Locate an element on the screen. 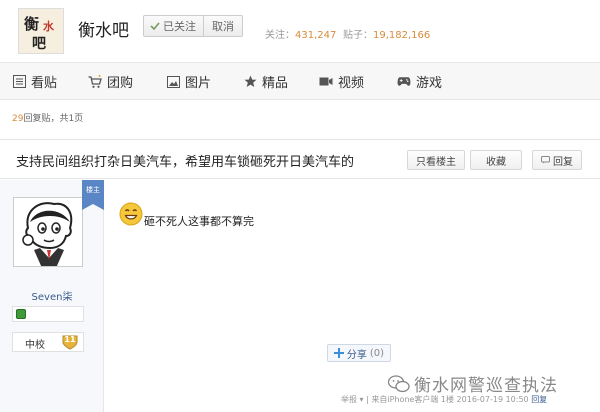 Image resolution: width=600 pixels, height=412 pixels. forum-logo: 衡 水 吧 is located at coordinates (41, 31).